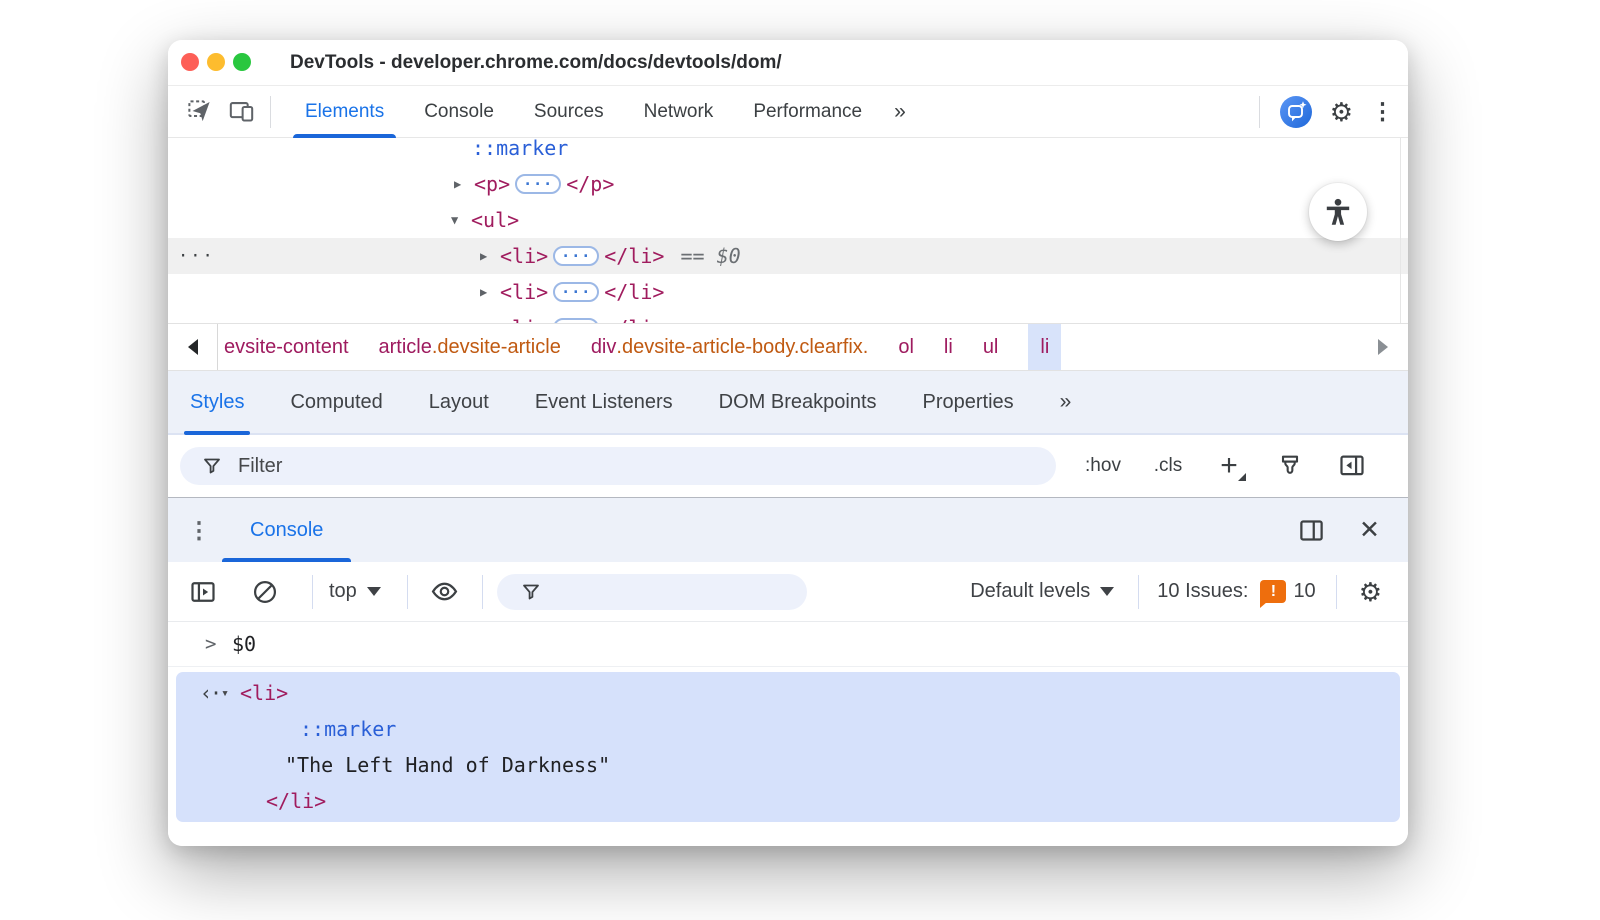  I want to click on split-panel-icon, so click(1311, 530).